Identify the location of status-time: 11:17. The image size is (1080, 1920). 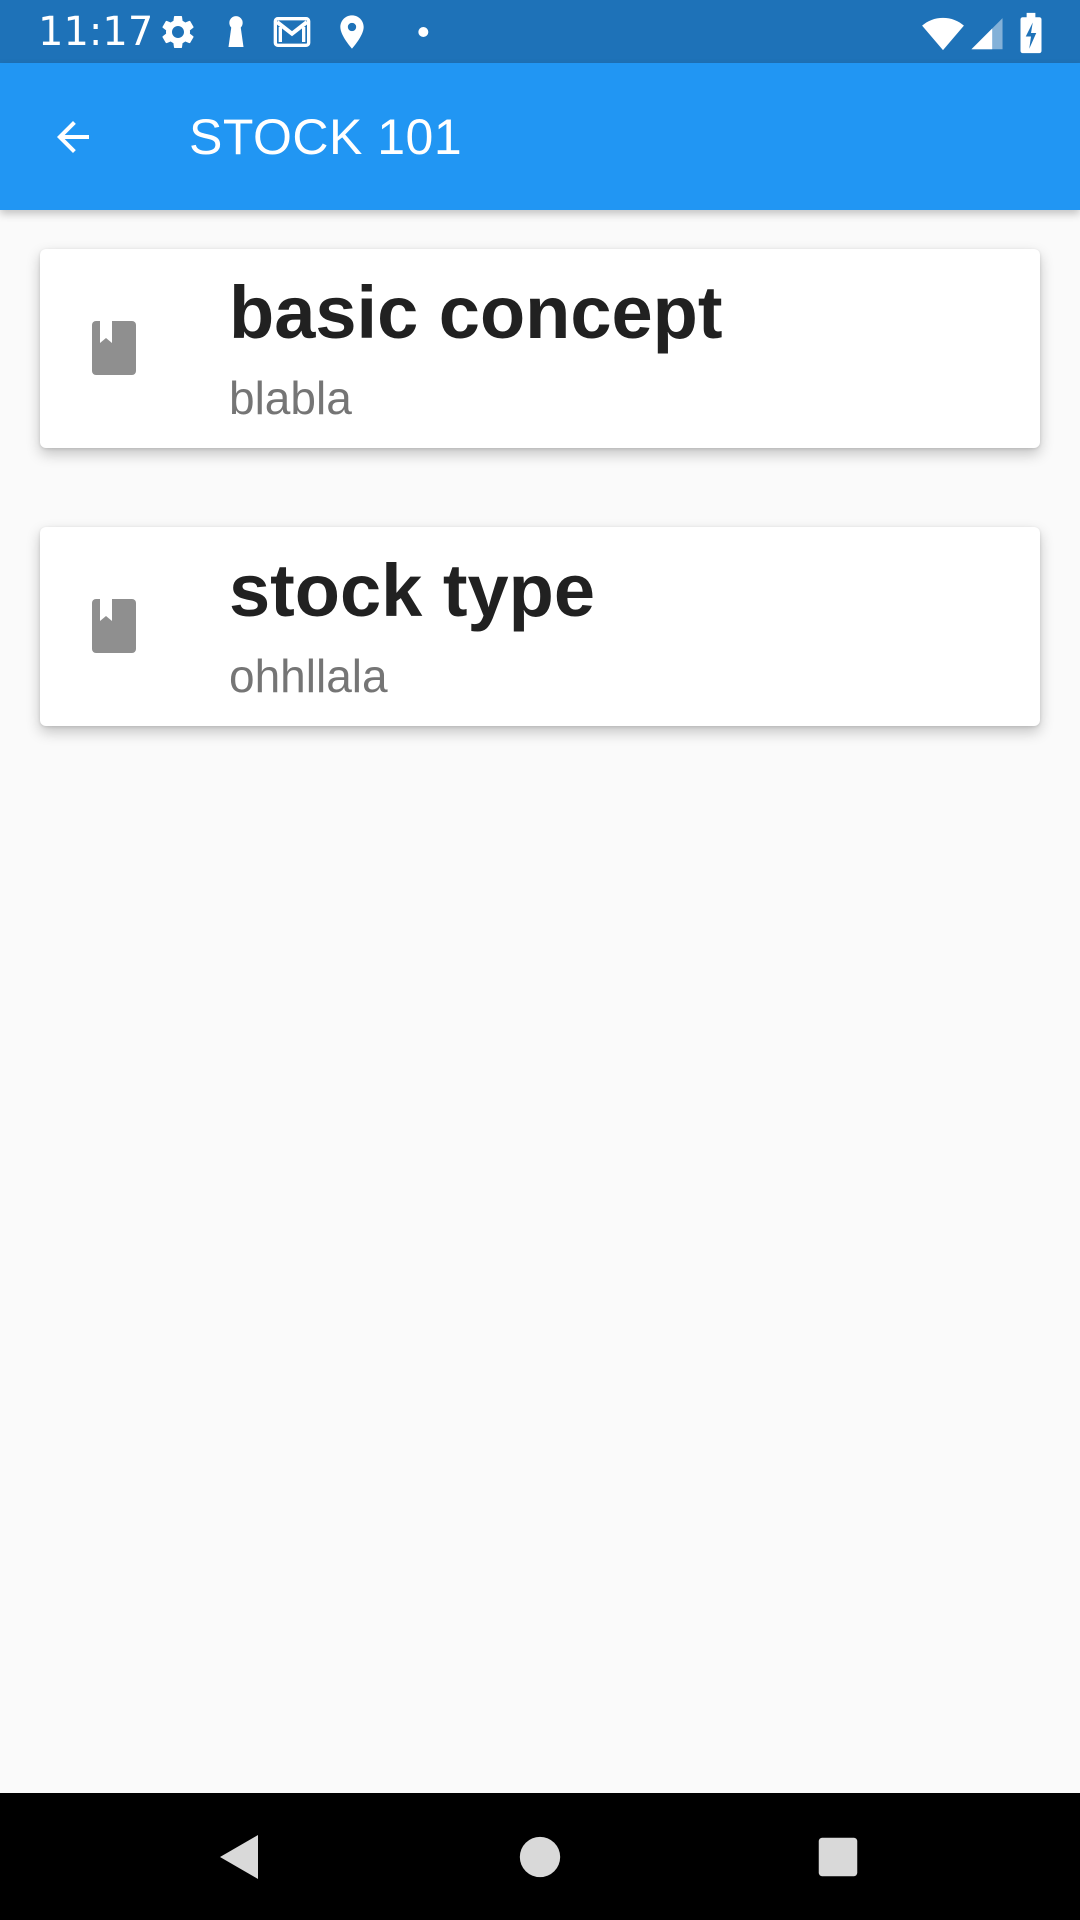
(96, 32).